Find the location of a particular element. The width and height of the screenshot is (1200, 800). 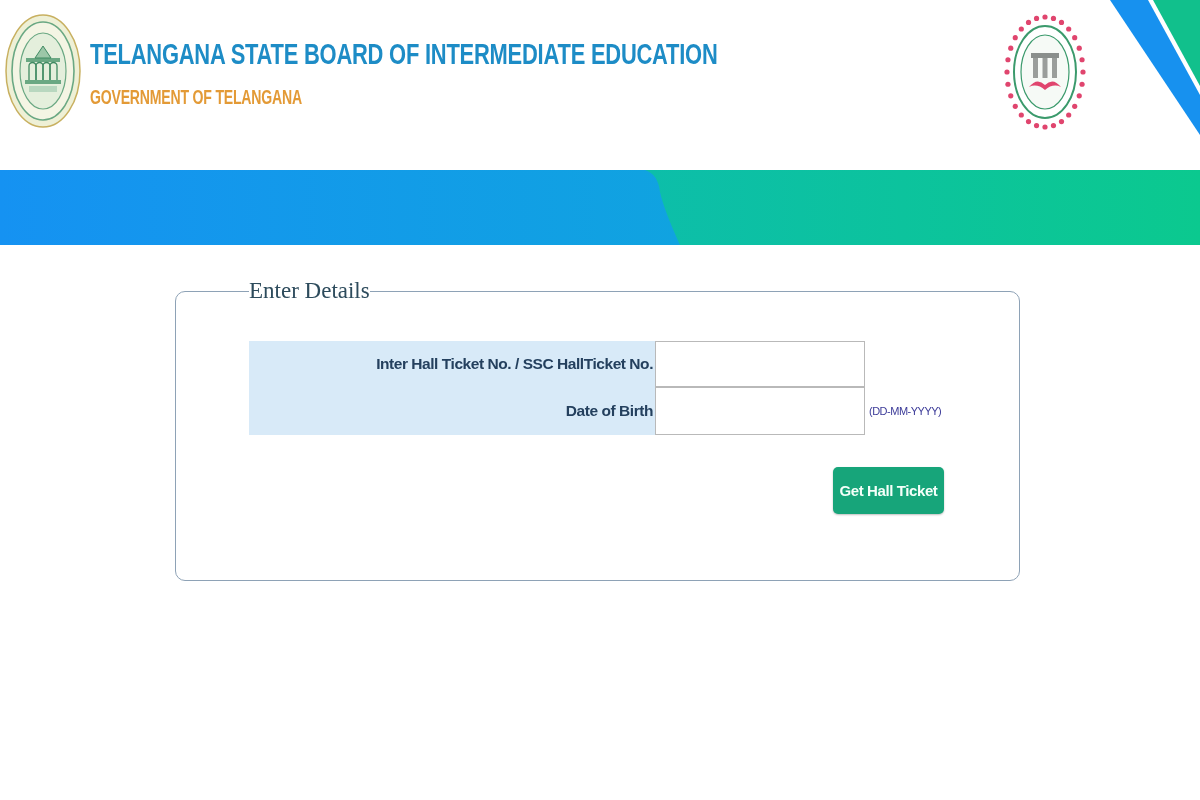

format-hint: (DD-MM-YYYY) is located at coordinates (905, 411).